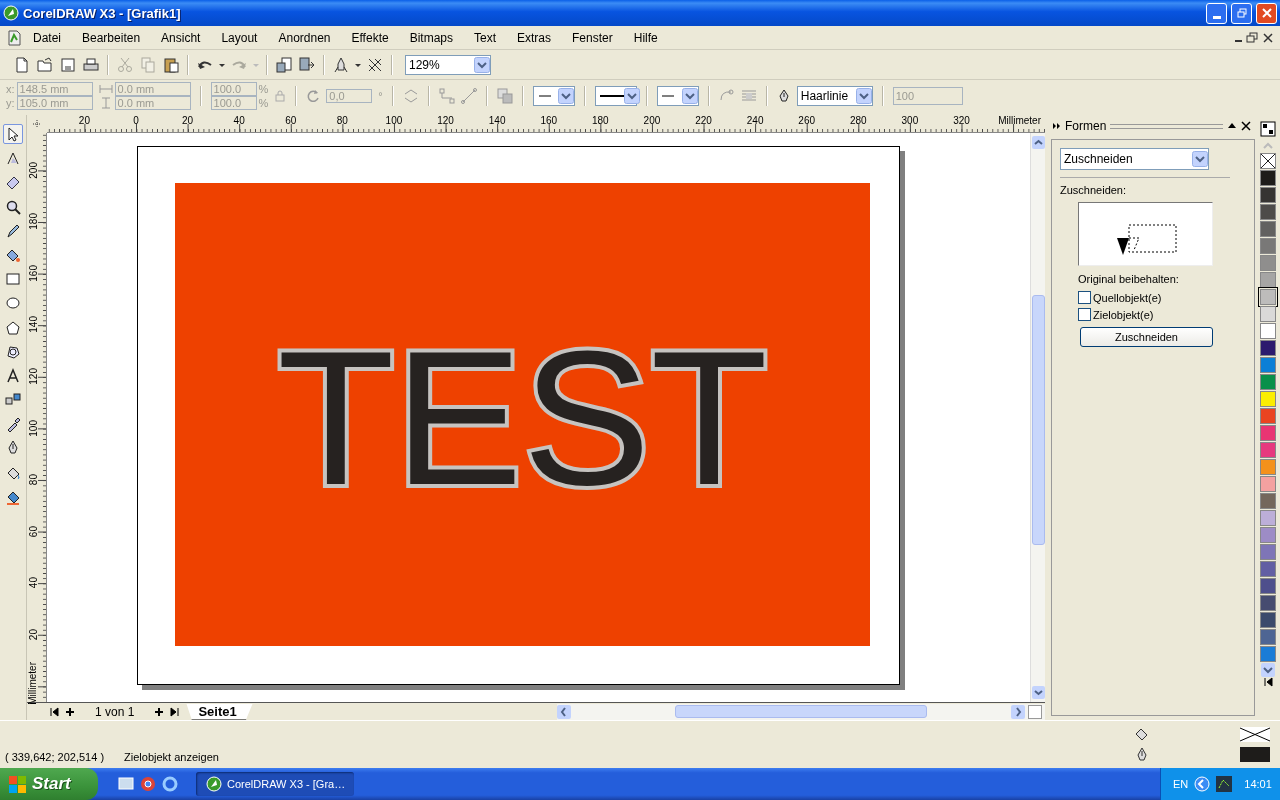  I want to click on open-folder-icon, so click(45, 64).